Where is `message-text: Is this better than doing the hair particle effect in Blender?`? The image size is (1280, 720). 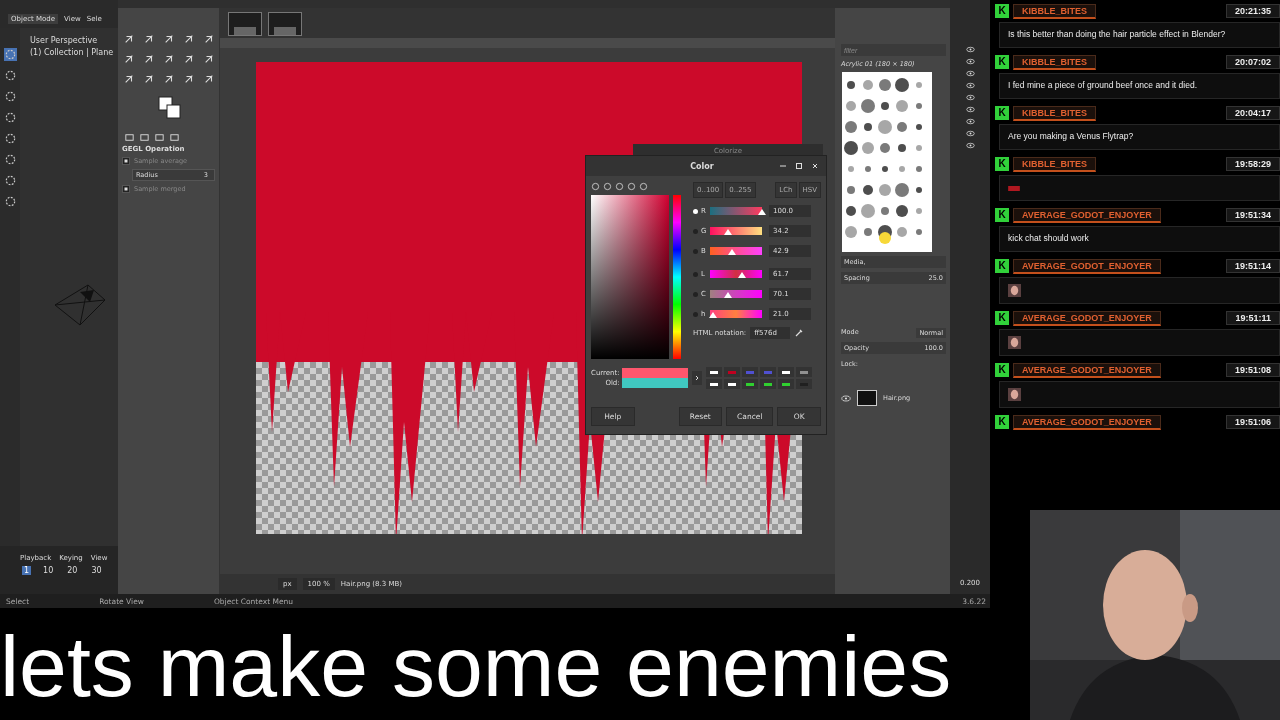 message-text: Is this better than doing the hair particle effect in Blender? is located at coordinates (1139, 35).